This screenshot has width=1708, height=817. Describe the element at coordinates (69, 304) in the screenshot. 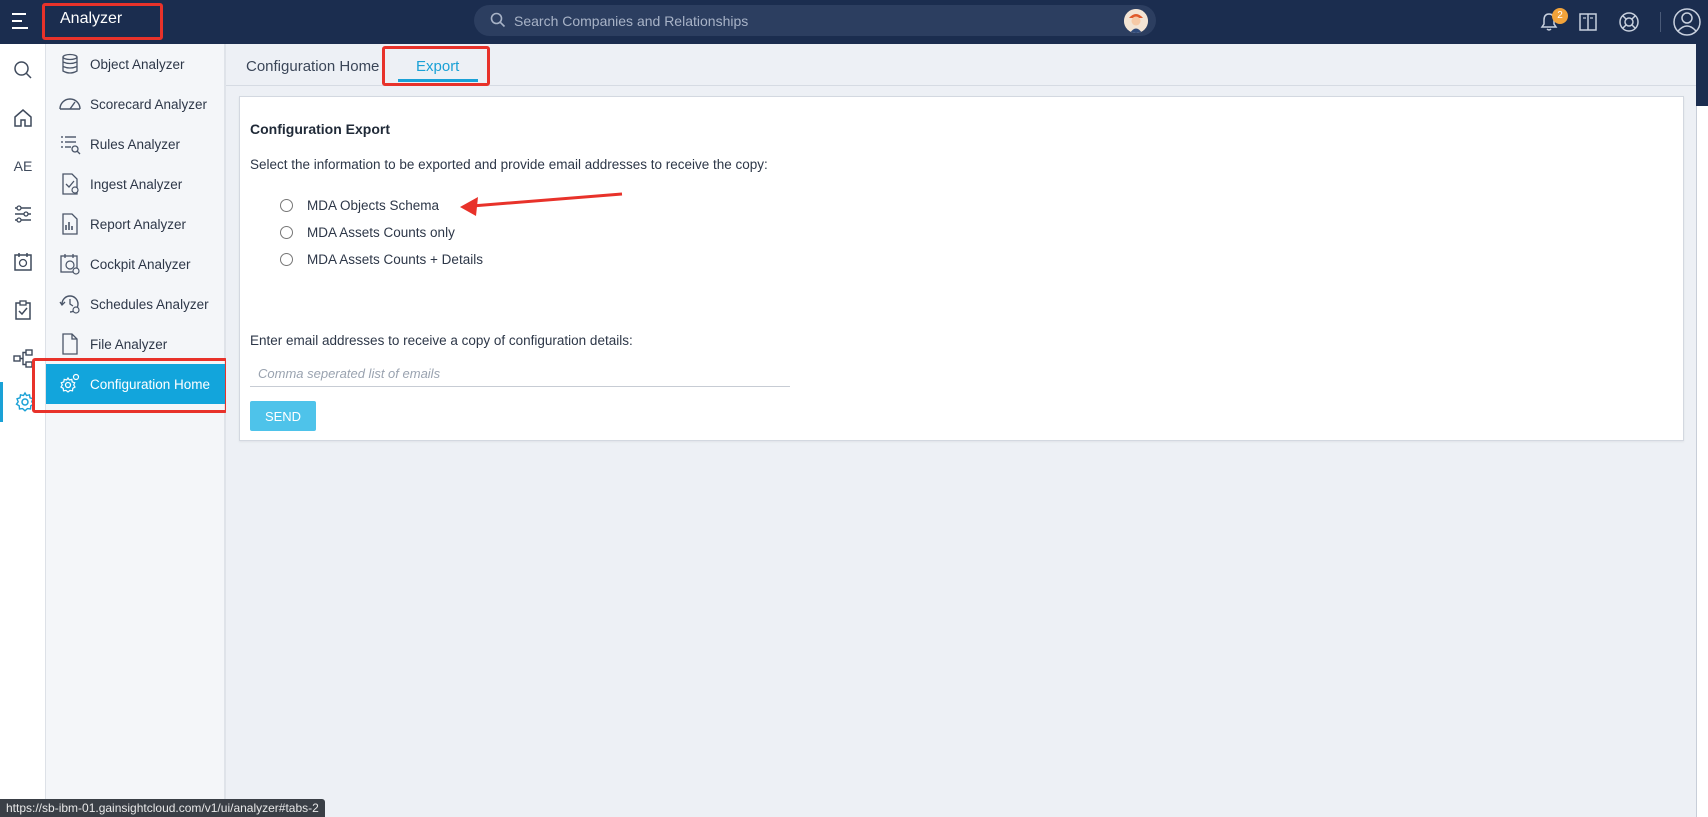

I see `schedule-icon` at that location.